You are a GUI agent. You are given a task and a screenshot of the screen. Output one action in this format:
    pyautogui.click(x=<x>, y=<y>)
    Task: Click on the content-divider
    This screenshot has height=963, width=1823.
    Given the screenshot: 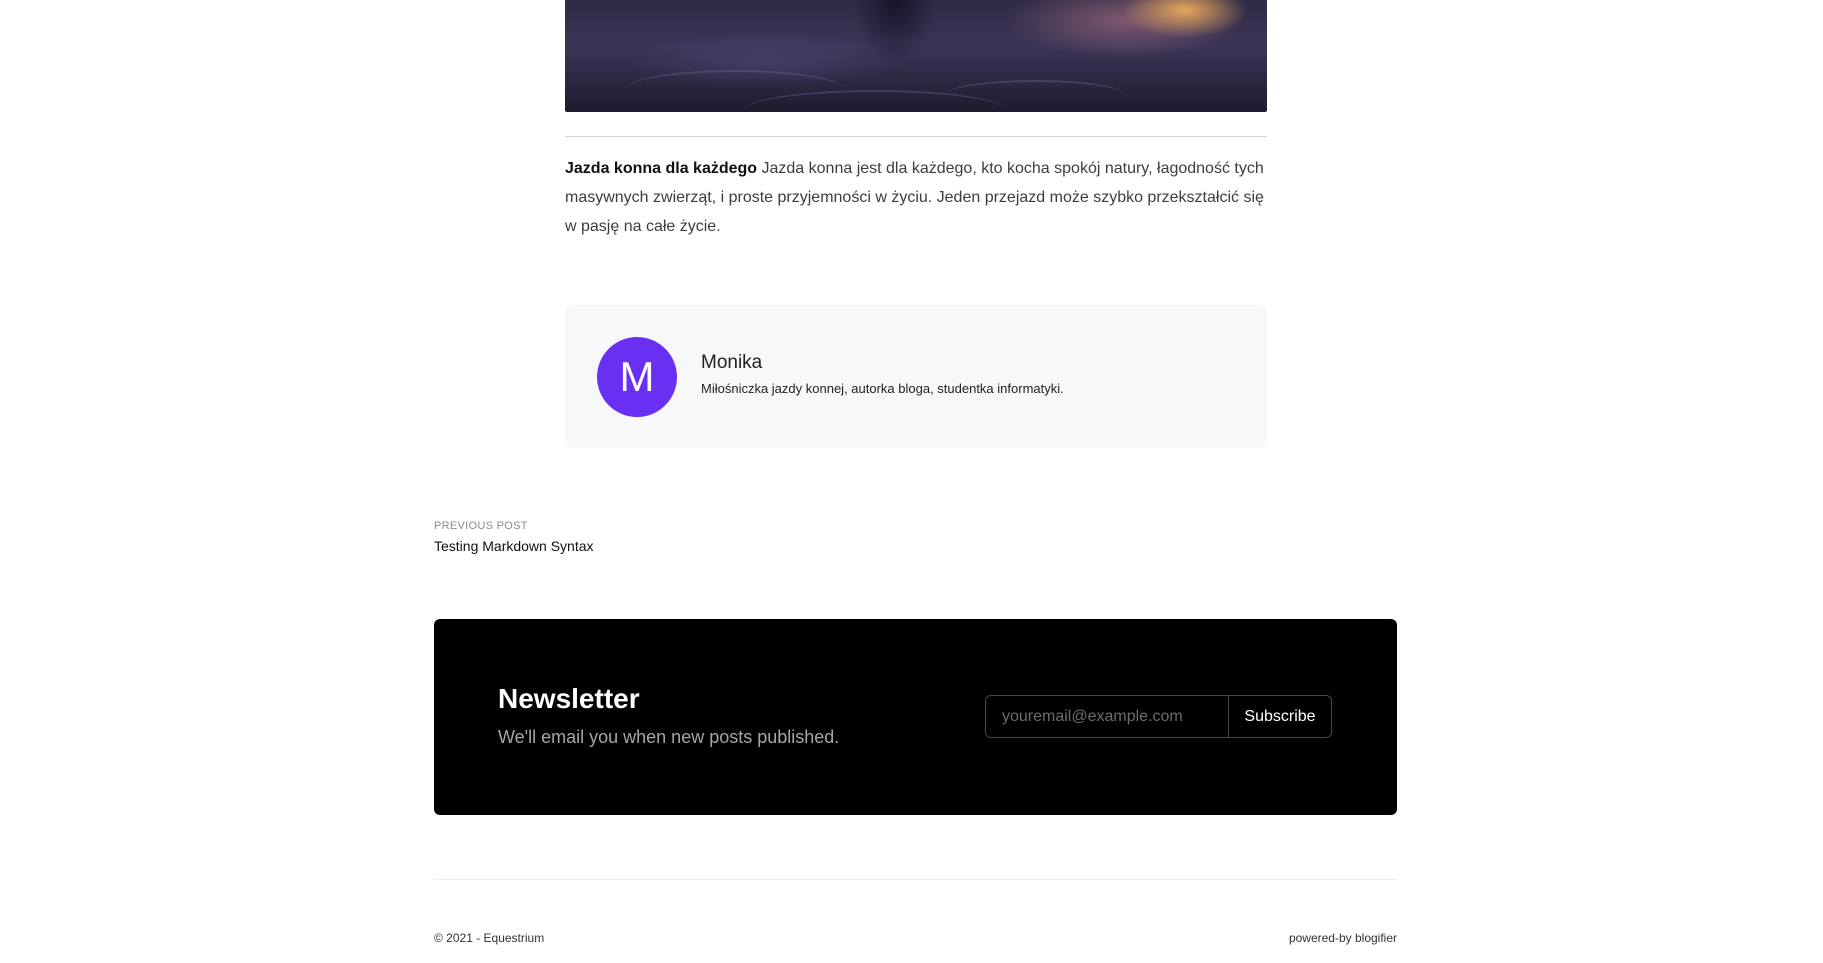 What is the action you would take?
    pyautogui.click(x=916, y=136)
    